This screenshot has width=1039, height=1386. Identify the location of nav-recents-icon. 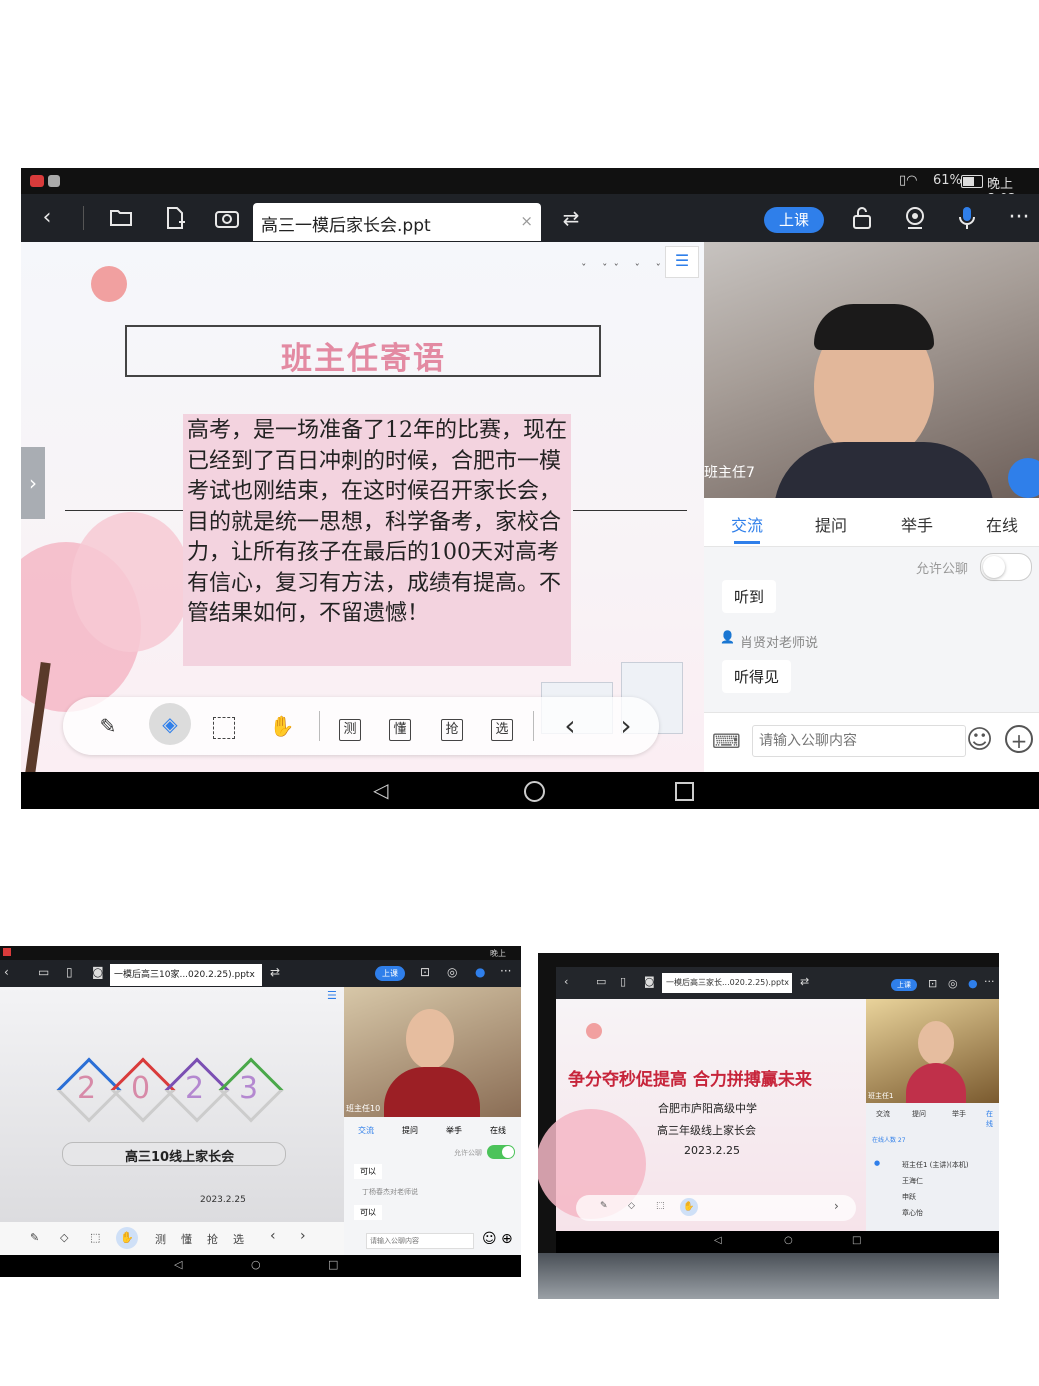
(684, 791).